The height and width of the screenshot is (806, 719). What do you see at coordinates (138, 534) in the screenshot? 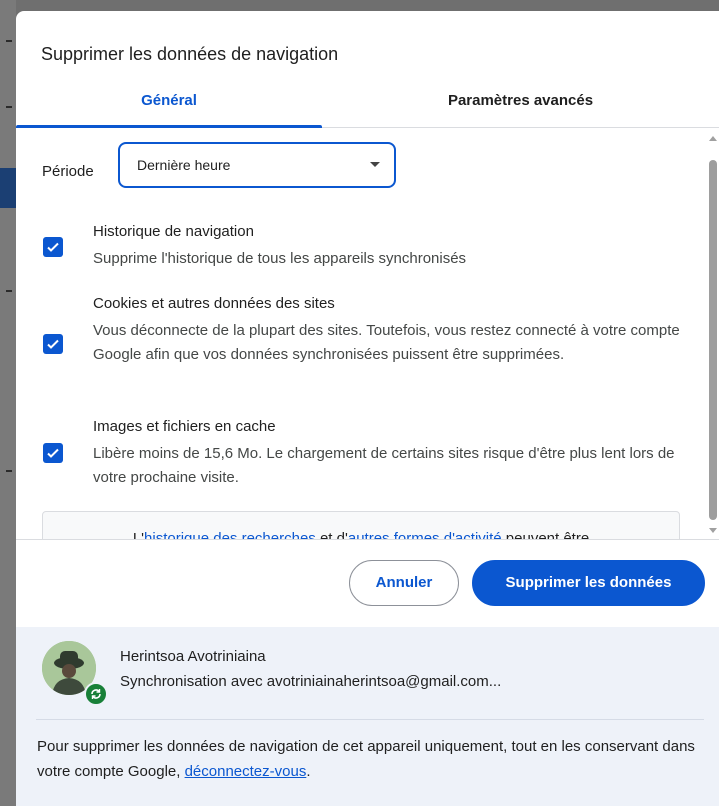
I see `info-text-prefix: L'` at bounding box center [138, 534].